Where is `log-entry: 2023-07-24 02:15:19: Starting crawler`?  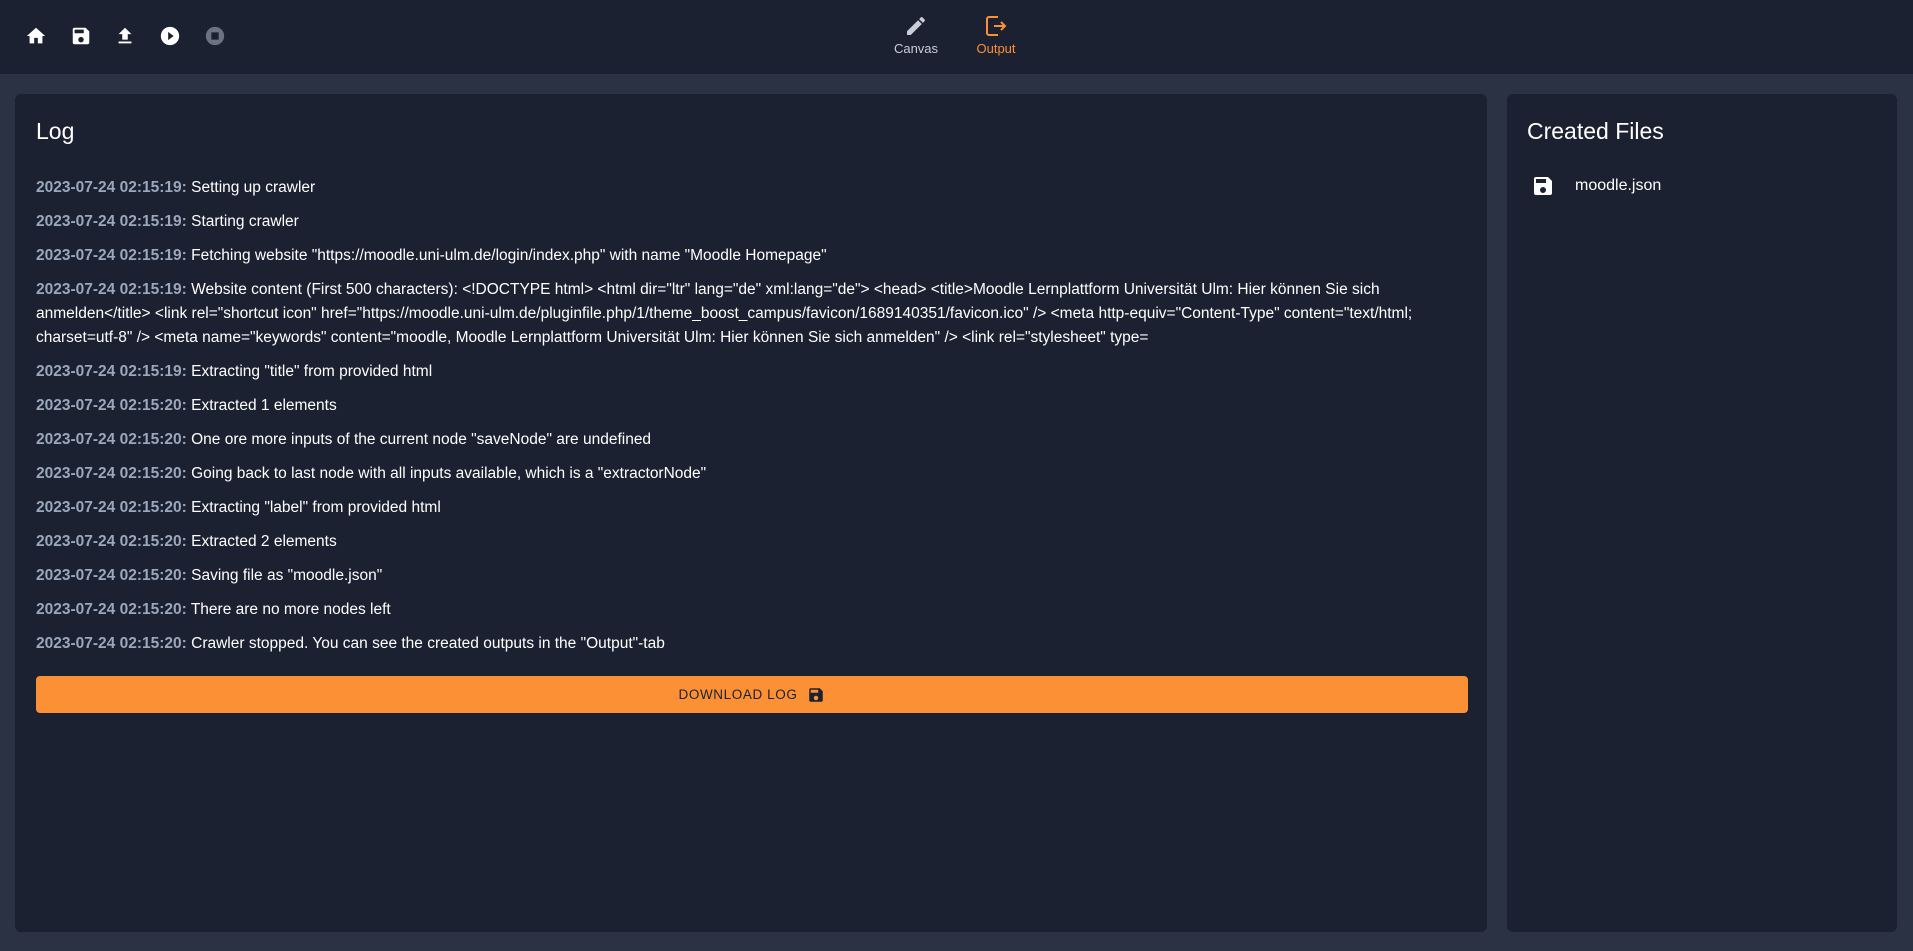 log-entry: 2023-07-24 02:15:19: Starting crawler is located at coordinates (752, 222).